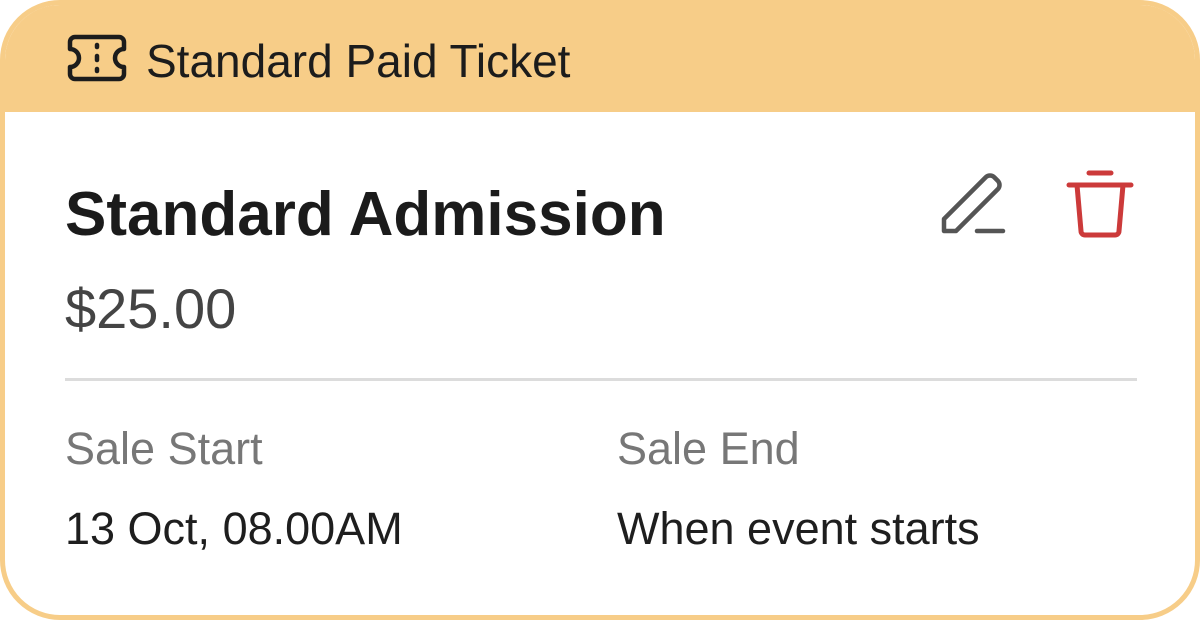 The height and width of the screenshot is (620, 1200). Describe the element at coordinates (708, 448) in the screenshot. I see `sale-end-label: Sale End` at that location.